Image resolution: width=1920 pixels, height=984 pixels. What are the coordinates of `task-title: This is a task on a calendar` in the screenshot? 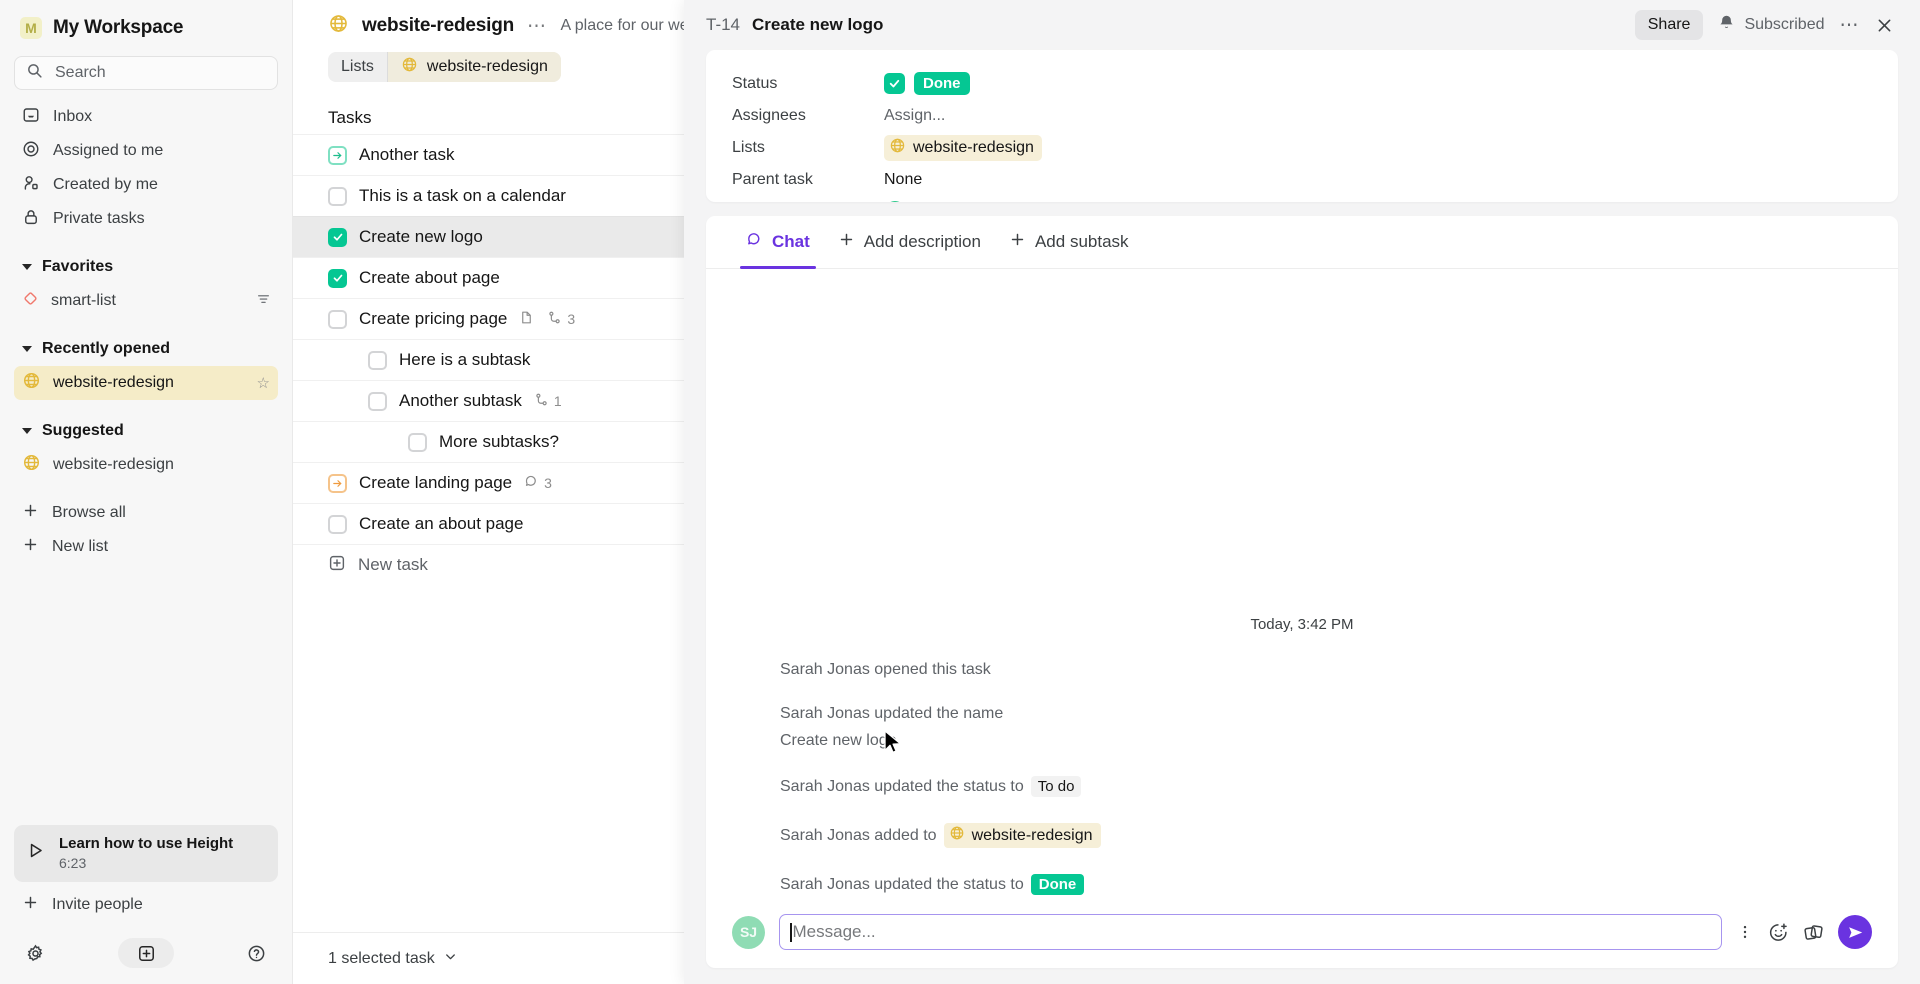 It's located at (462, 195).